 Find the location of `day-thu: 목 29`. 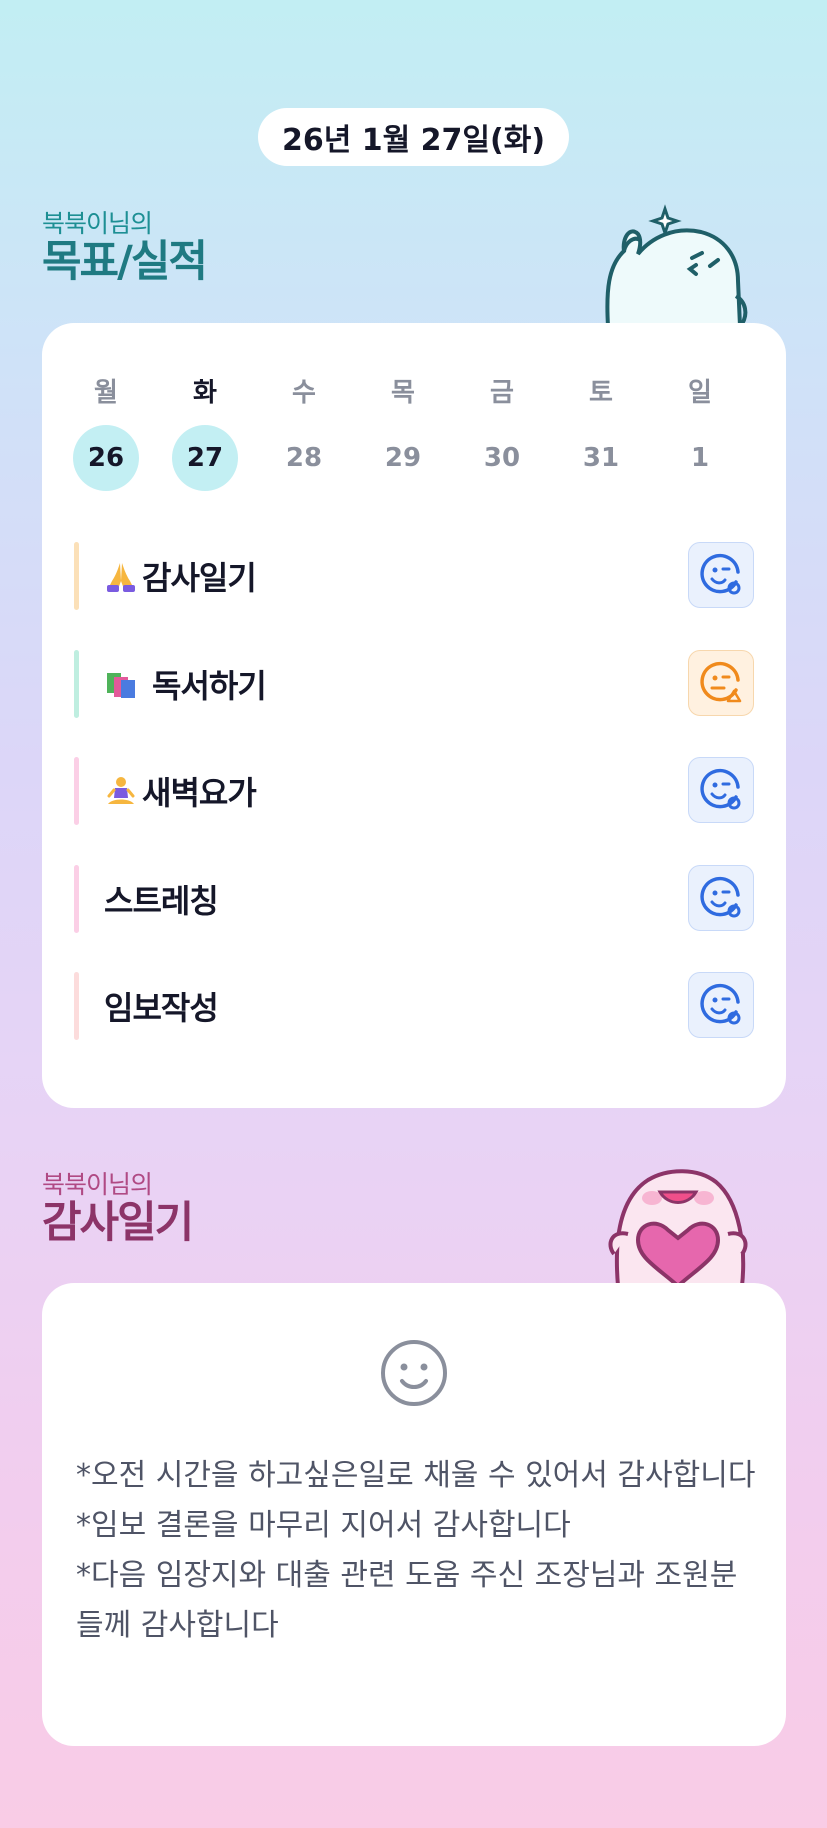

day-thu: 목 29 is located at coordinates (403, 432).